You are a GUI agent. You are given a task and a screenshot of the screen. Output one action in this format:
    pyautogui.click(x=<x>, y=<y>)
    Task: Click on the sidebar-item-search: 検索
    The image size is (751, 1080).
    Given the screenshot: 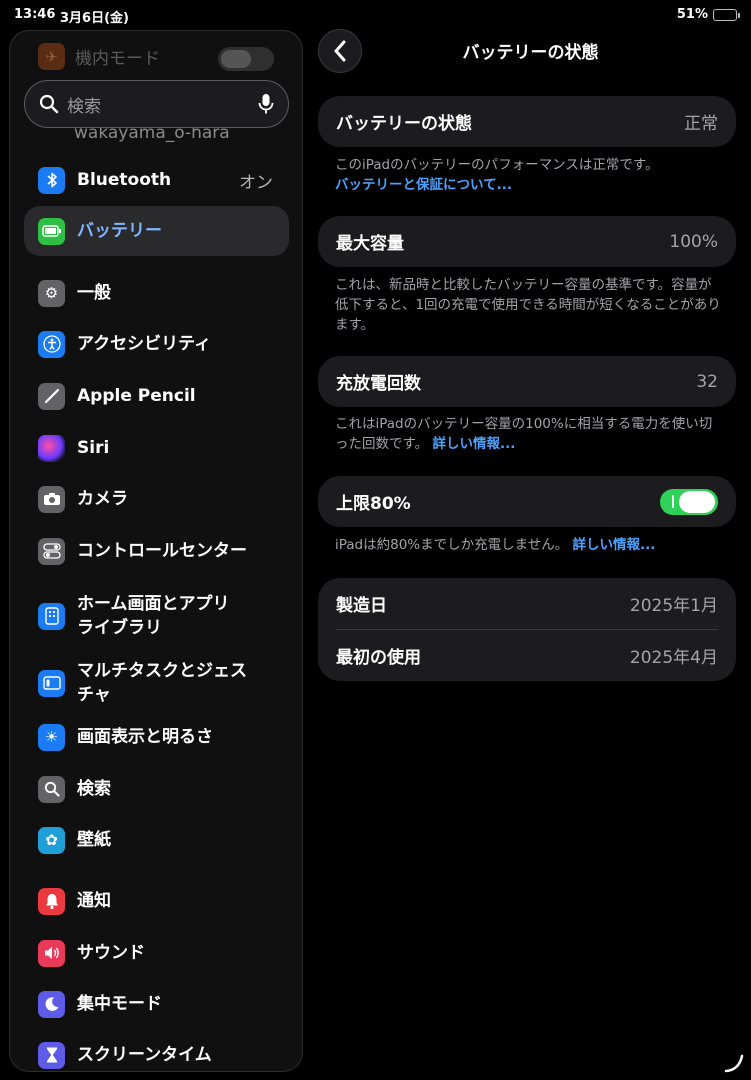 What is the action you would take?
    pyautogui.click(x=156, y=789)
    